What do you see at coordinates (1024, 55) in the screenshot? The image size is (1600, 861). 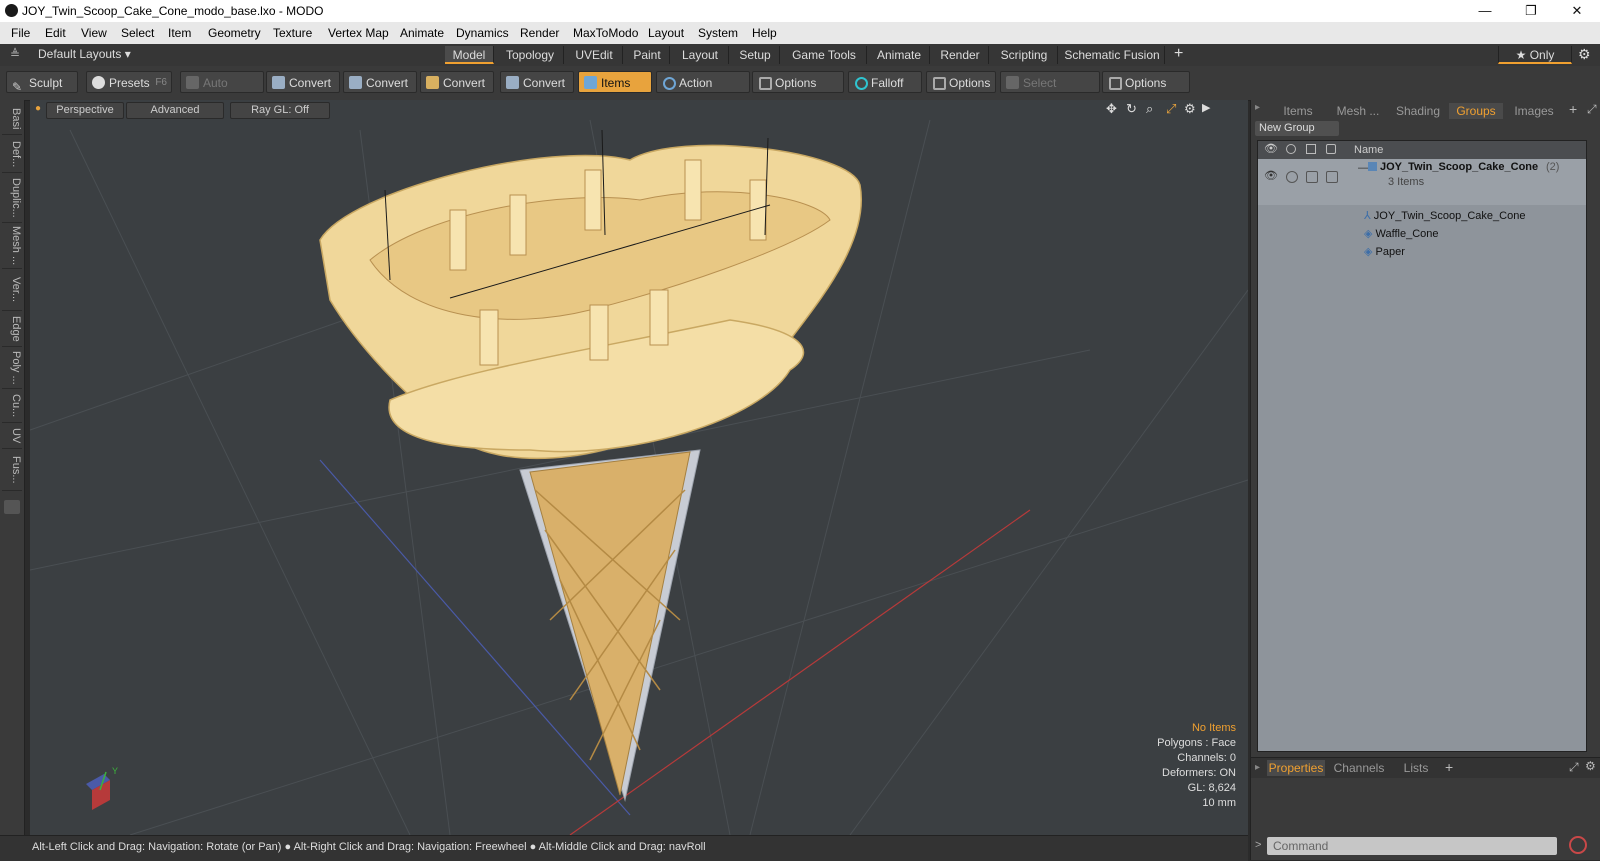 I see `tab-scripting: Scripting` at bounding box center [1024, 55].